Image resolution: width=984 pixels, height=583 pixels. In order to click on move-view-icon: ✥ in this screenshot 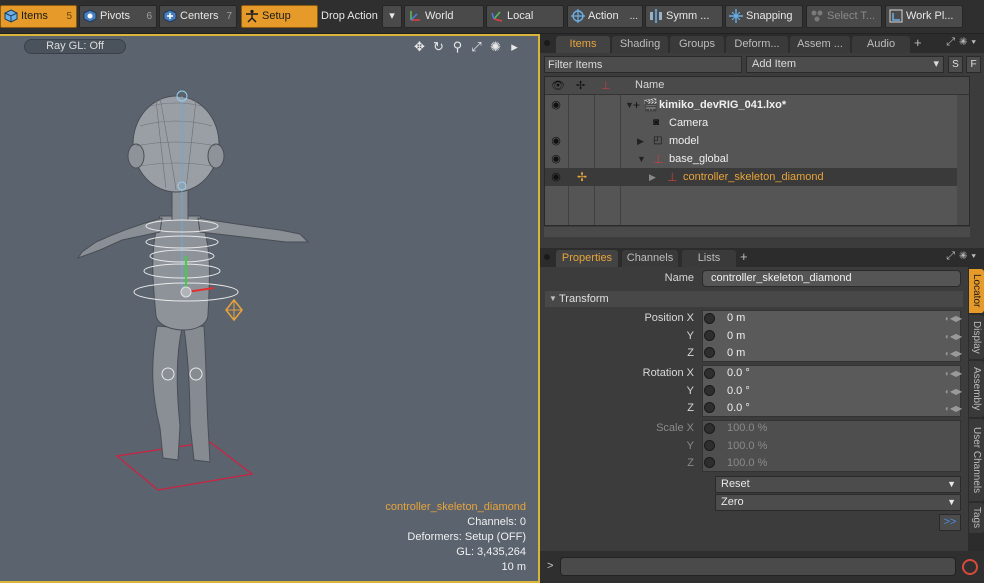, I will do `click(419, 46)`.